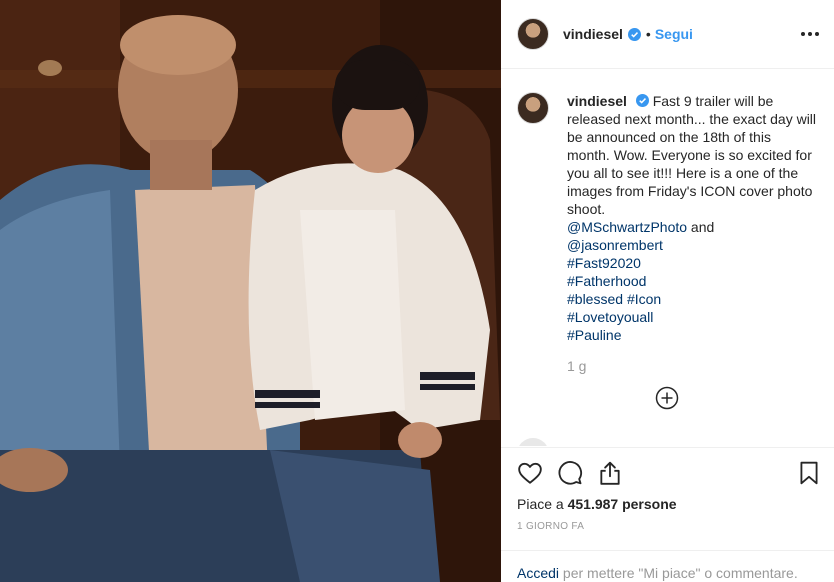 Image resolution: width=834 pixels, height=582 pixels. What do you see at coordinates (692, 317) in the screenshot?
I see `hashtag-link: #Lovetoyouall` at bounding box center [692, 317].